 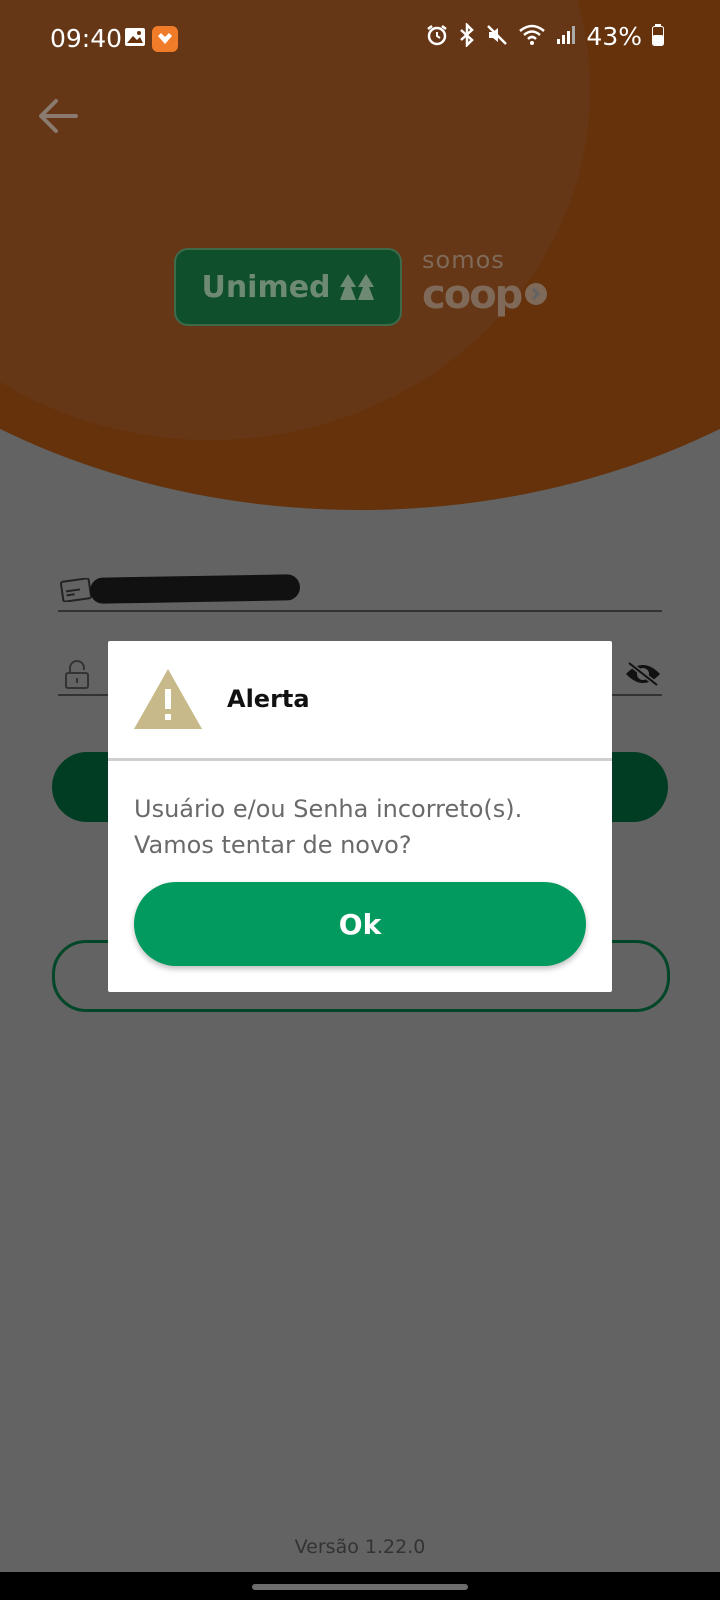 I want to click on unimed-logo: Unimed, so click(x=288, y=287).